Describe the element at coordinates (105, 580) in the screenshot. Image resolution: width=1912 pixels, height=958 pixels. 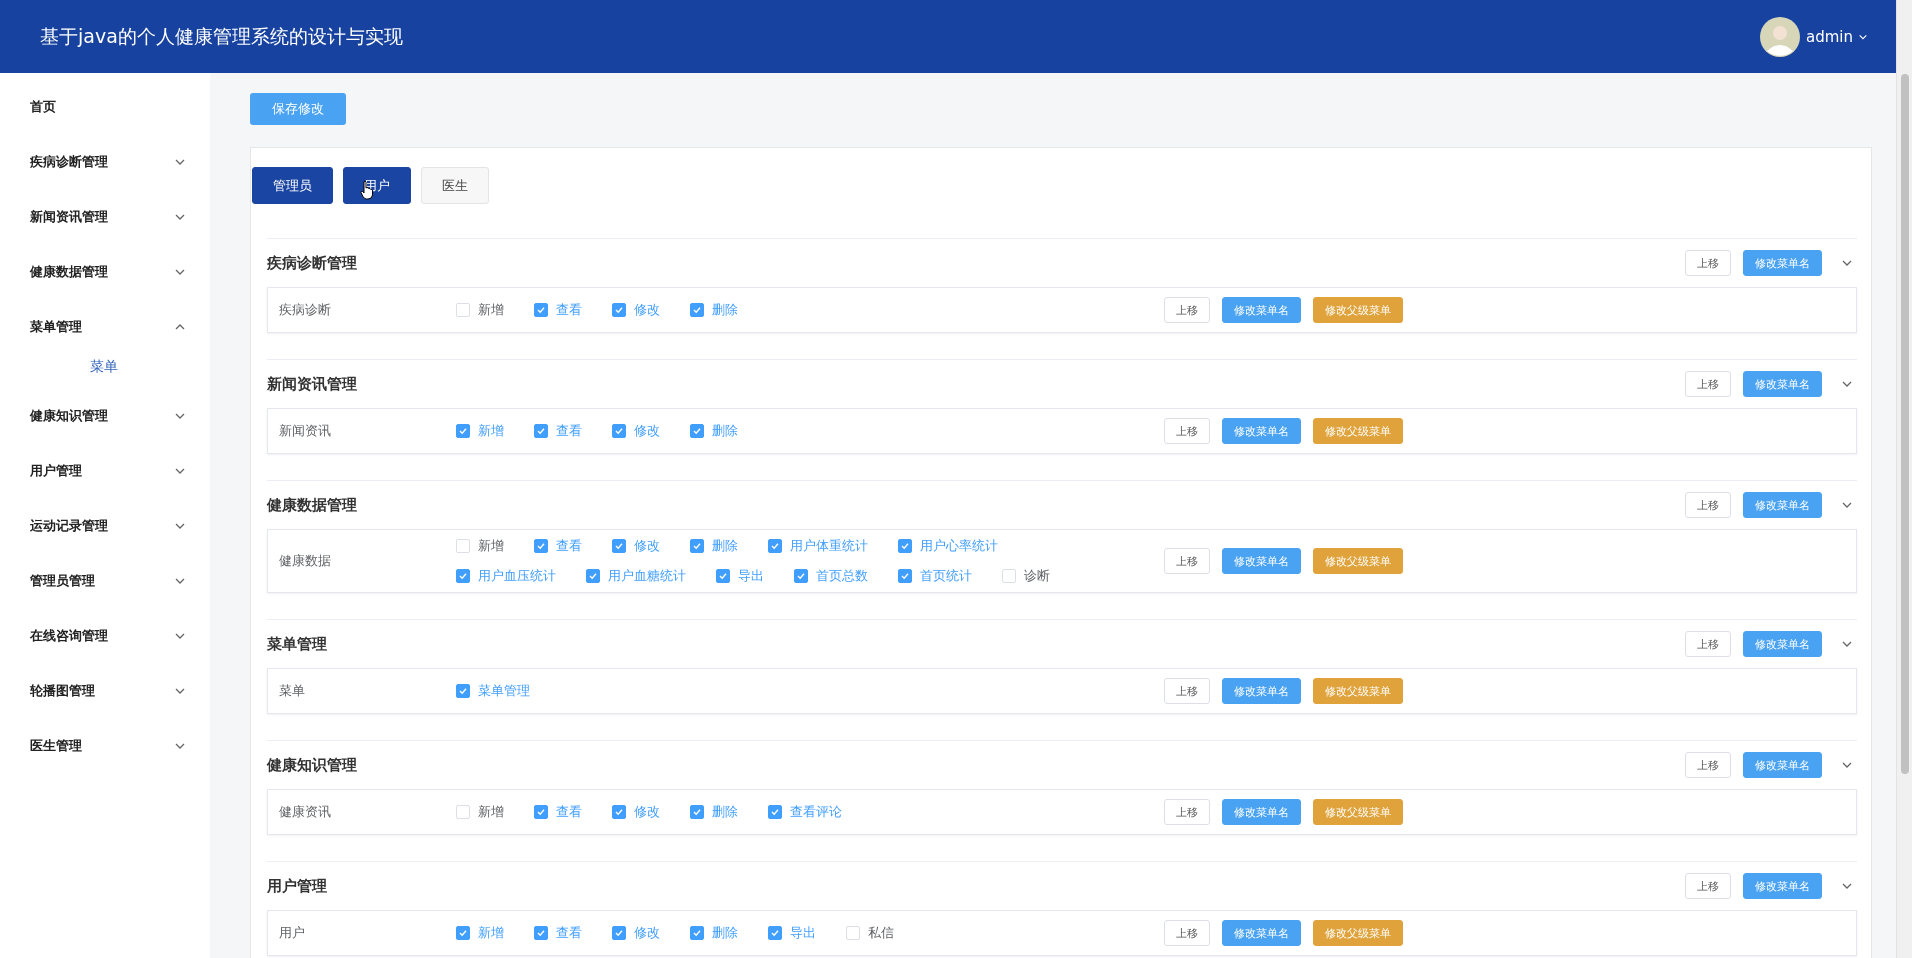
I see `sidebar-item: 管理员管理` at that location.